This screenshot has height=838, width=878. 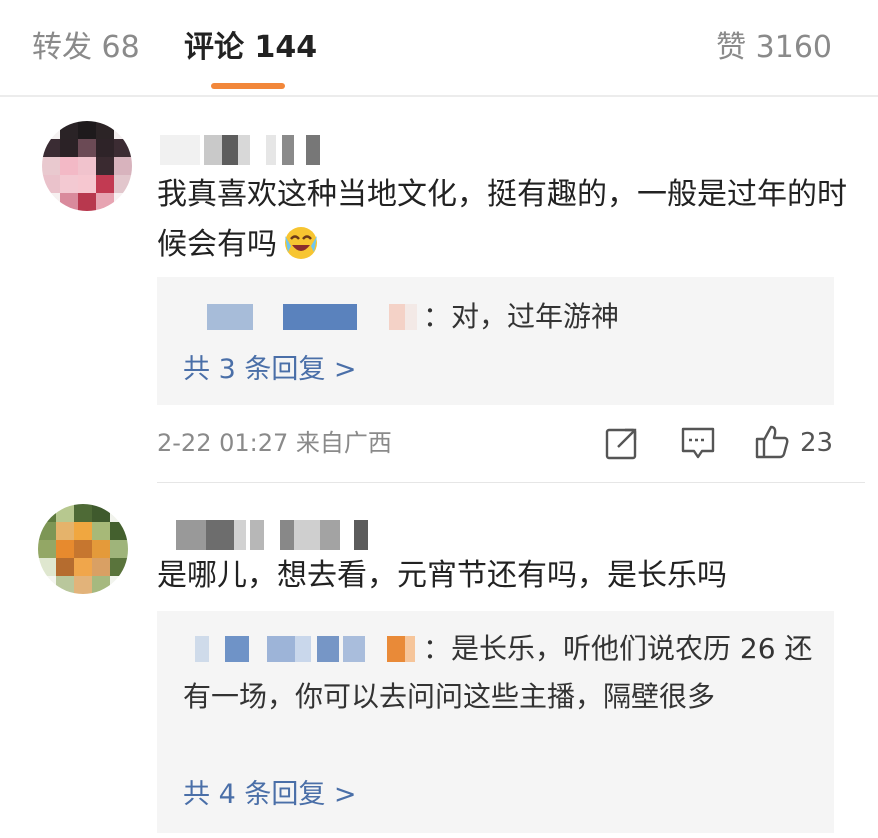 I want to click on comment-body: 我真喜欢这种当地文化，挺有趣的，一般是过年的时候会有吗, so click(x=502, y=219).